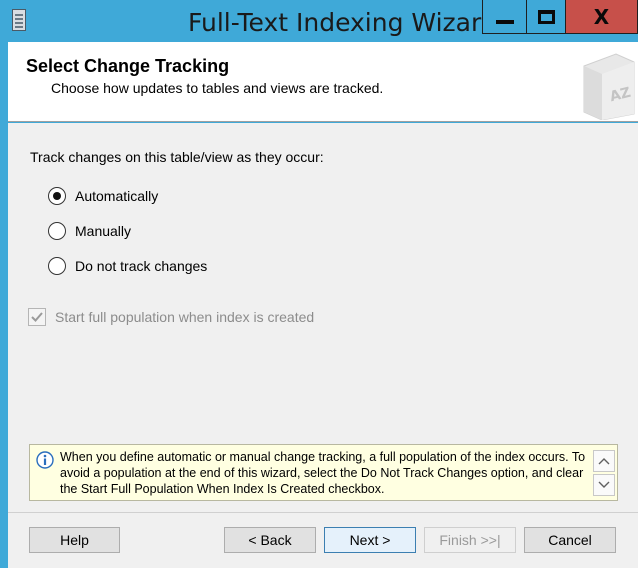 This screenshot has height=568, width=638. I want to click on scroll-up-button, so click(604, 461).